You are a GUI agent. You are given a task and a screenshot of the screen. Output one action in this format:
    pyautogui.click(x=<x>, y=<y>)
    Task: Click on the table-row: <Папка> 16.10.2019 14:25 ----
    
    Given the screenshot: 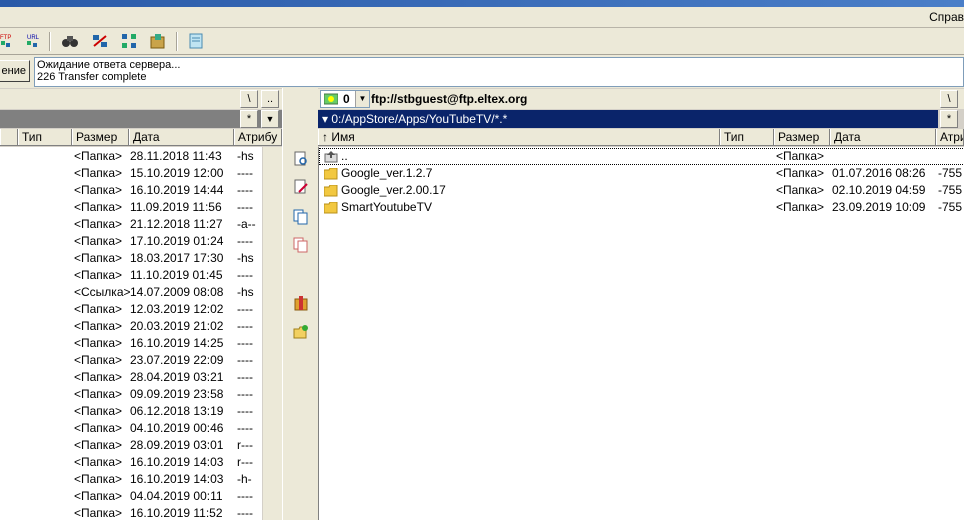 What is the action you would take?
    pyautogui.click(x=141, y=343)
    